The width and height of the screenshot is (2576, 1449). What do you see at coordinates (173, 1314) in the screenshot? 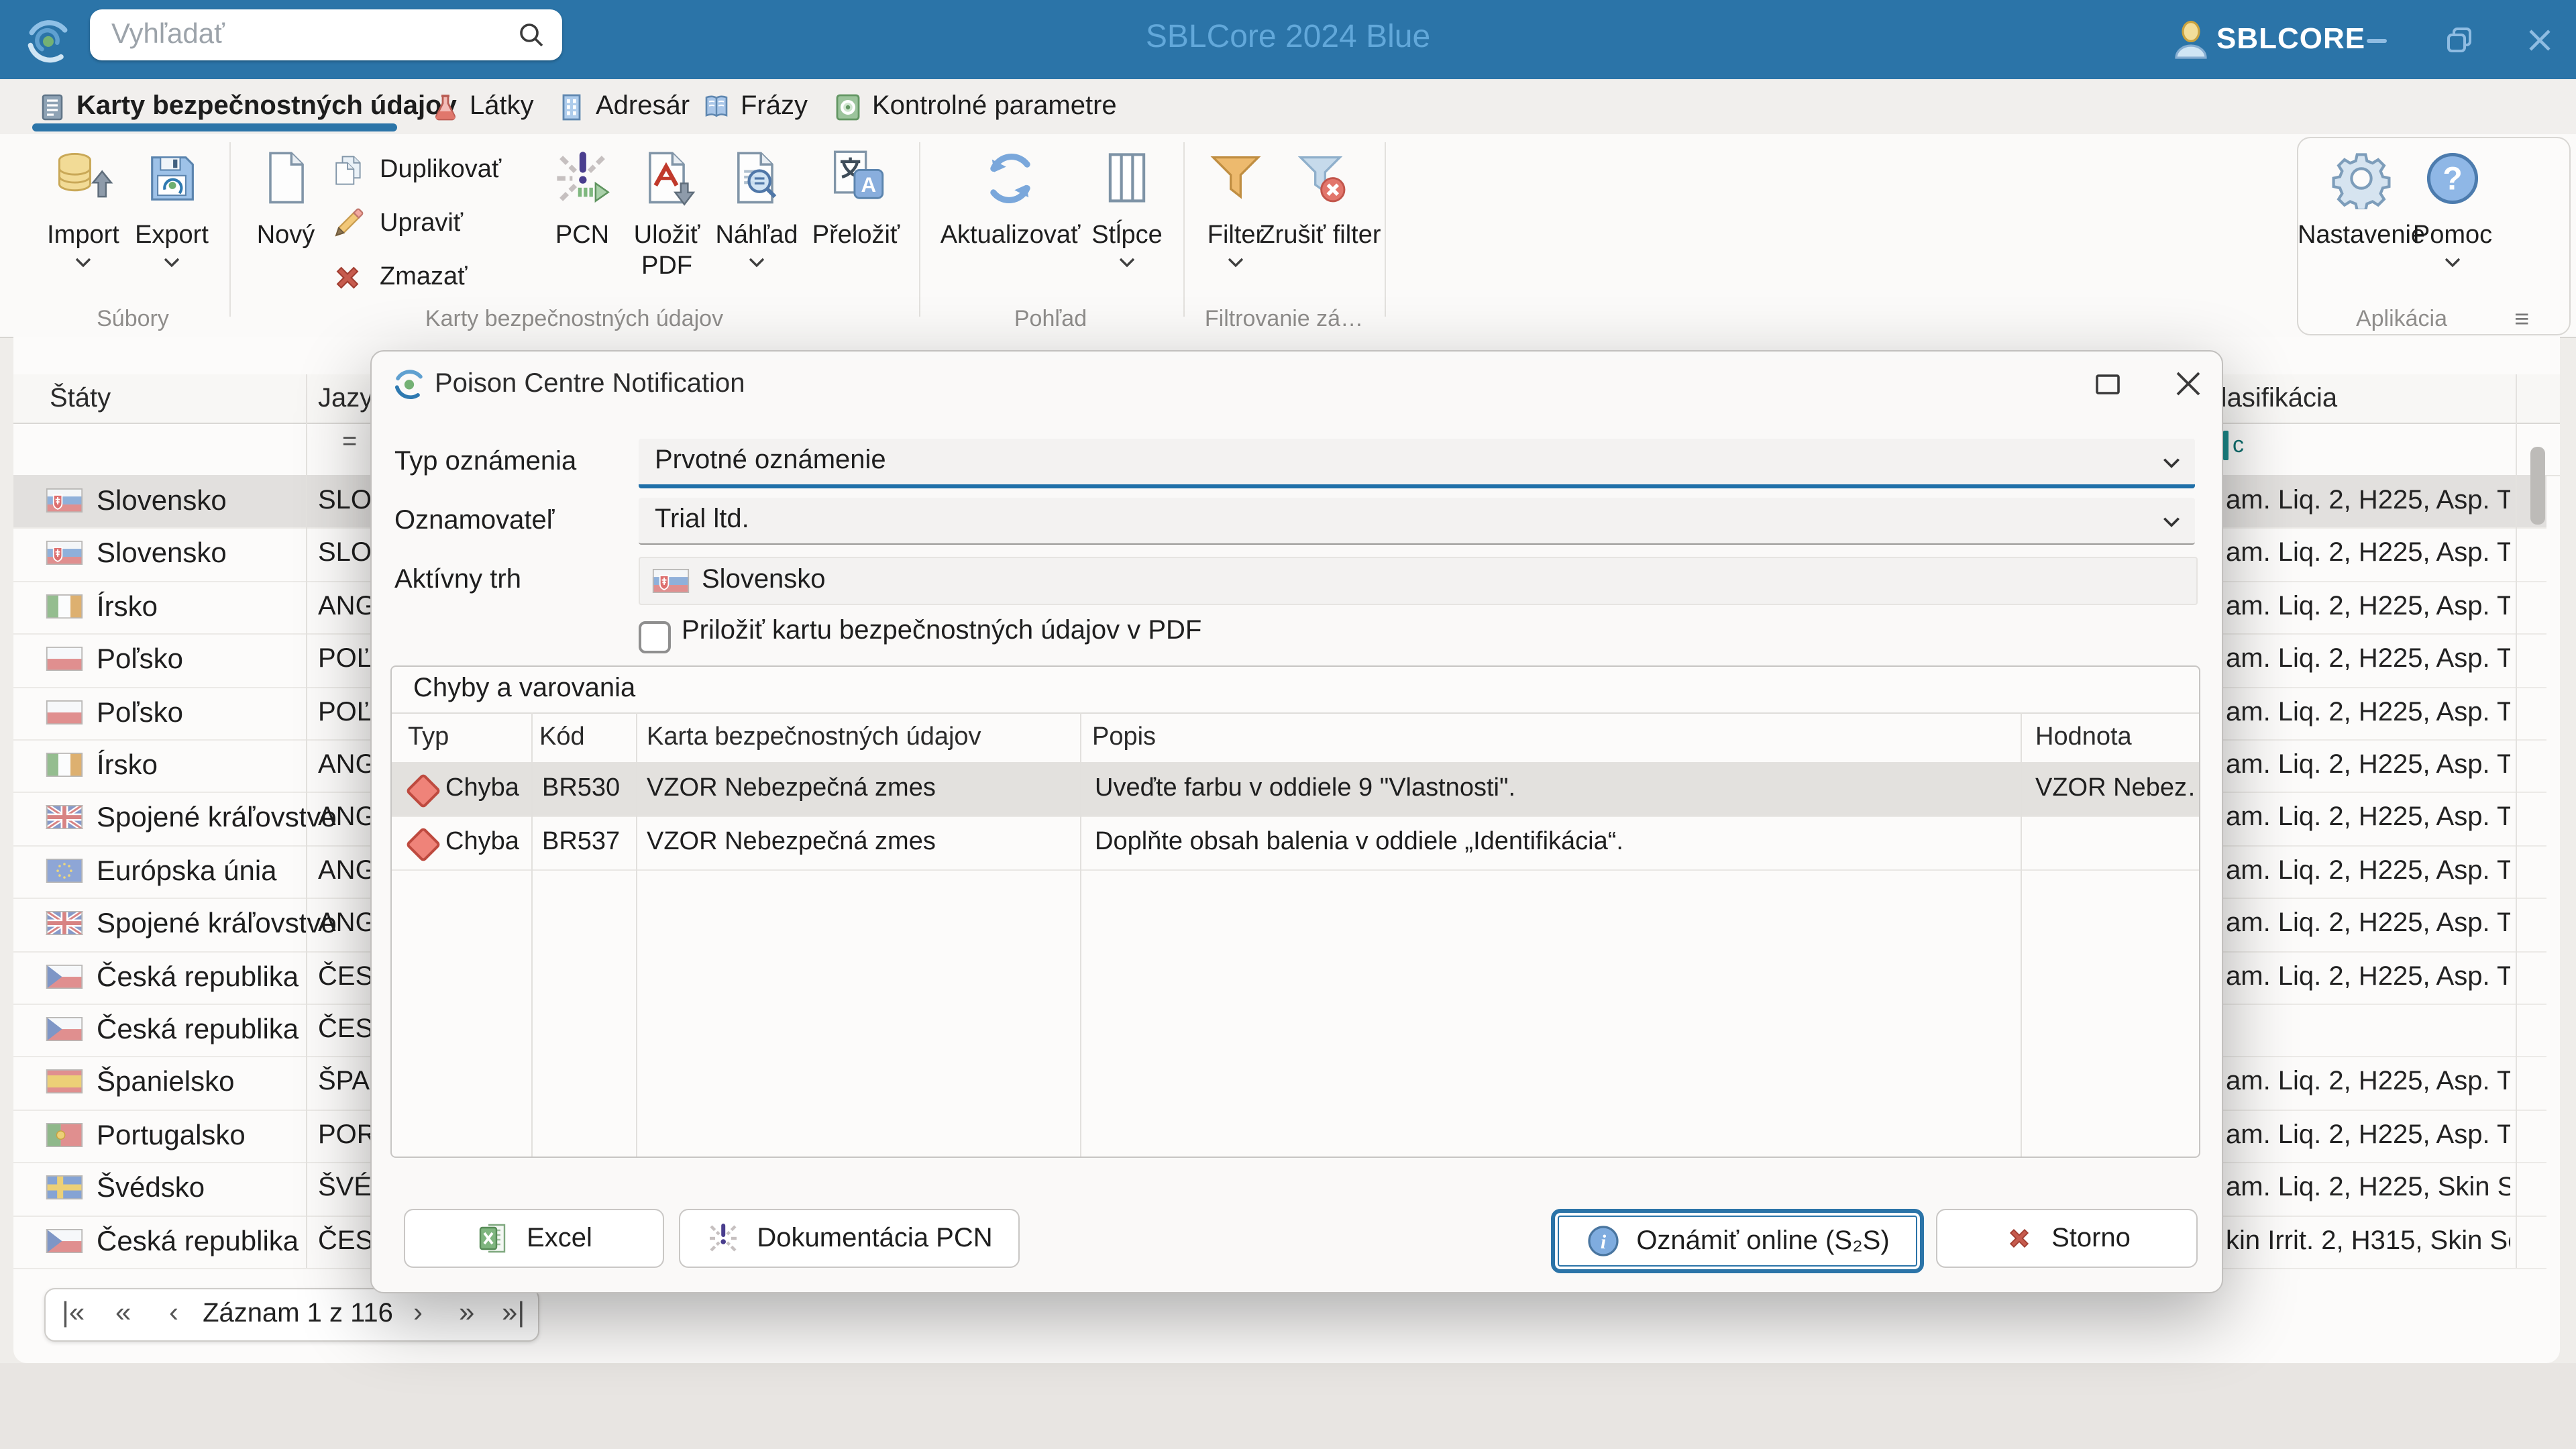
I see `prev-record-button: ‹` at bounding box center [173, 1314].